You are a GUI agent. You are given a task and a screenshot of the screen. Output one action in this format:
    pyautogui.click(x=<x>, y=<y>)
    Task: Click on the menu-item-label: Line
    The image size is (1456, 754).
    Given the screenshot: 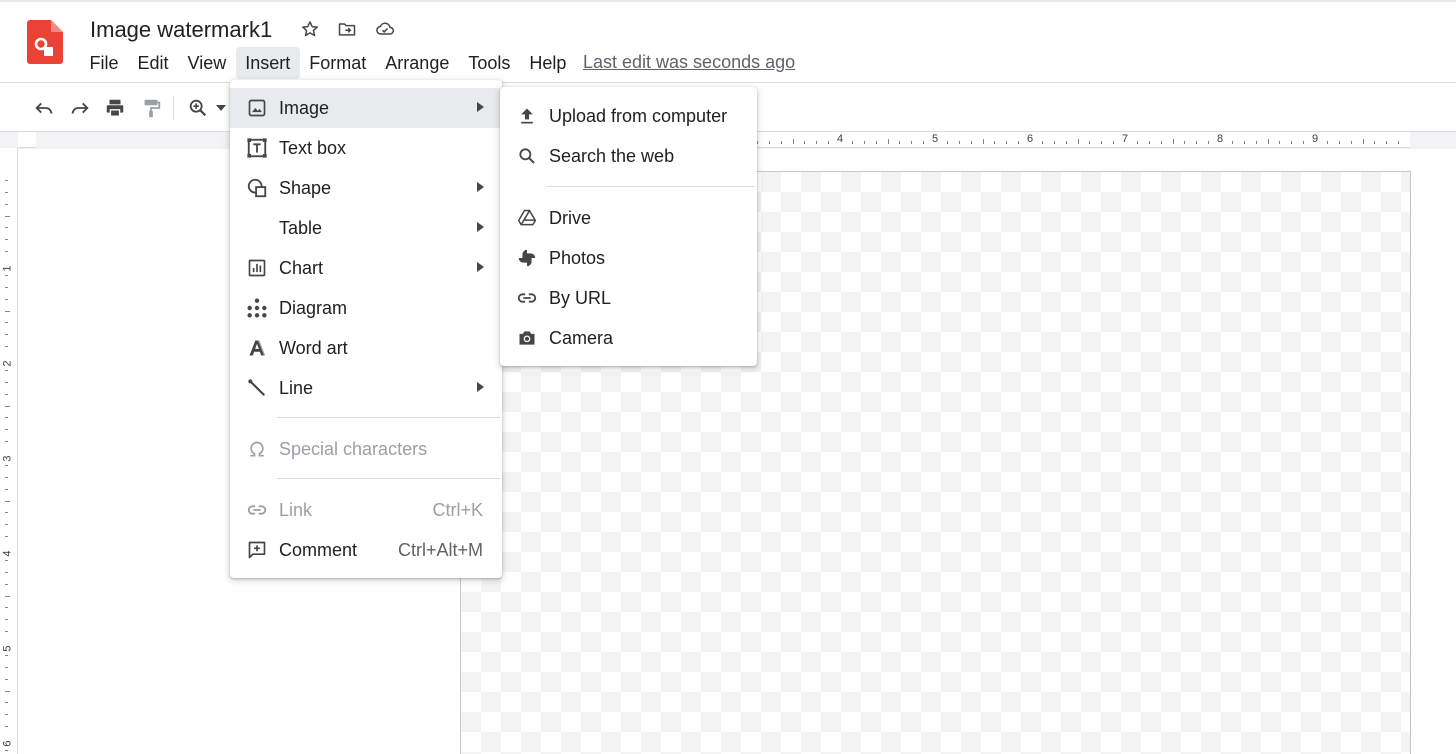 What is the action you would take?
    pyautogui.click(x=296, y=388)
    